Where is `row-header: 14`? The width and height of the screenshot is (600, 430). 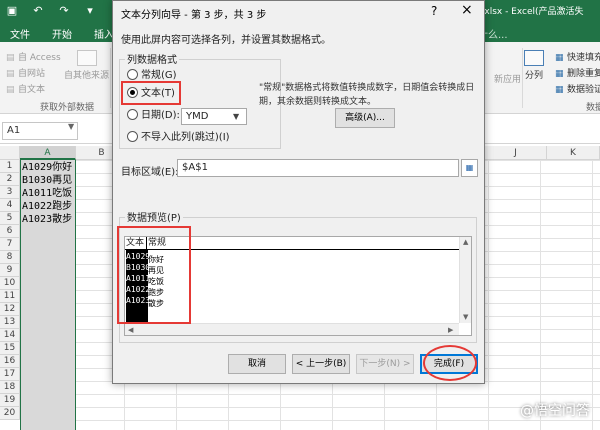 row-header: 14 is located at coordinates (10, 335).